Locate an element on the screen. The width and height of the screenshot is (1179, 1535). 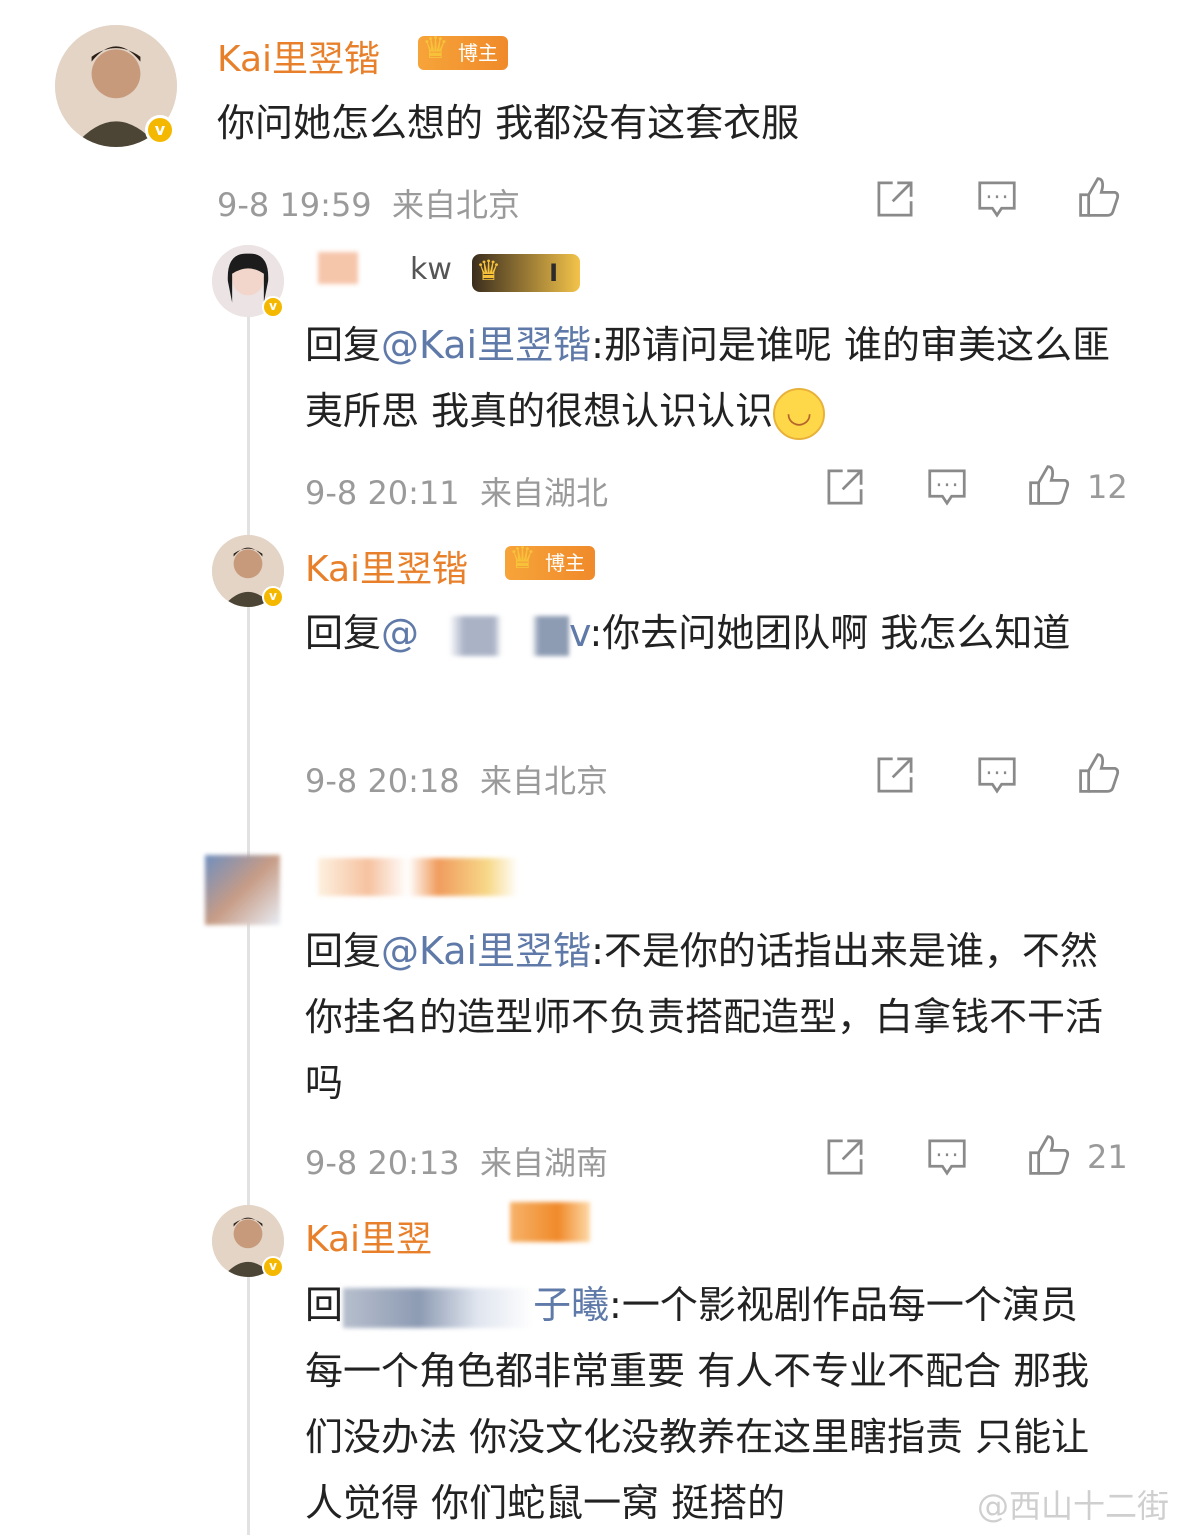
comment-text: 回复@Kai里翌锴:那请问是谁呢 谁的审美这么匪夷所思 我真的很想认识认识 ◡ is located at coordinates (715, 378).